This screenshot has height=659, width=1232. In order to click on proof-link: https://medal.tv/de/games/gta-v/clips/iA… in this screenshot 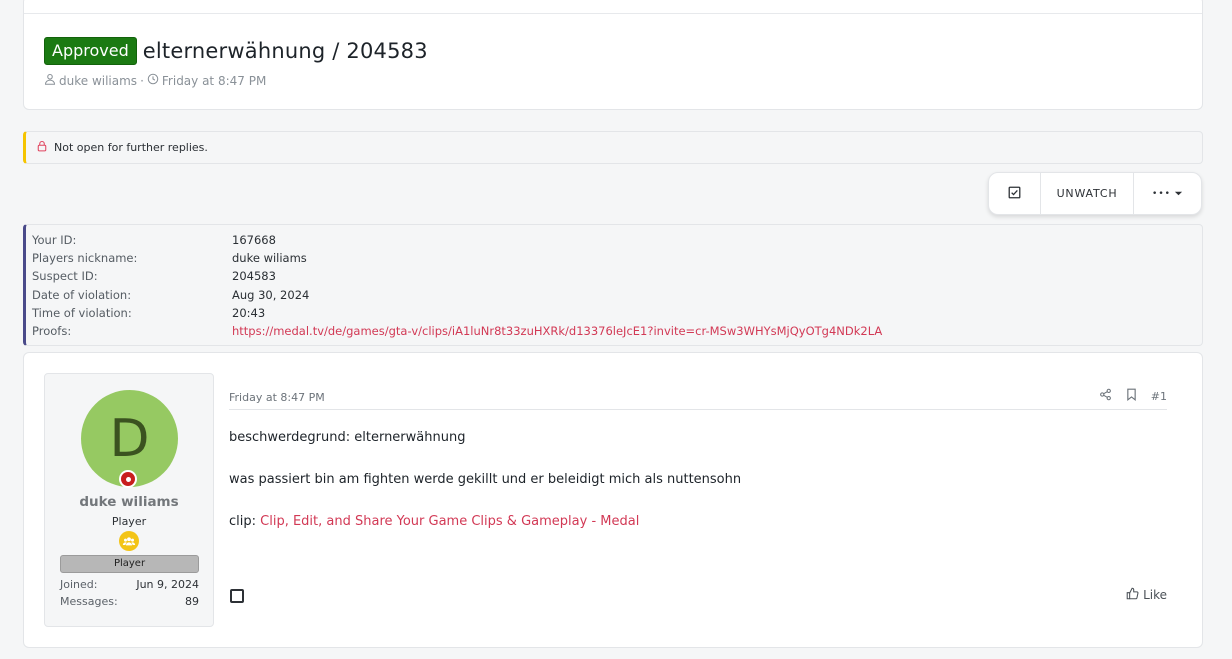, I will do `click(557, 331)`.